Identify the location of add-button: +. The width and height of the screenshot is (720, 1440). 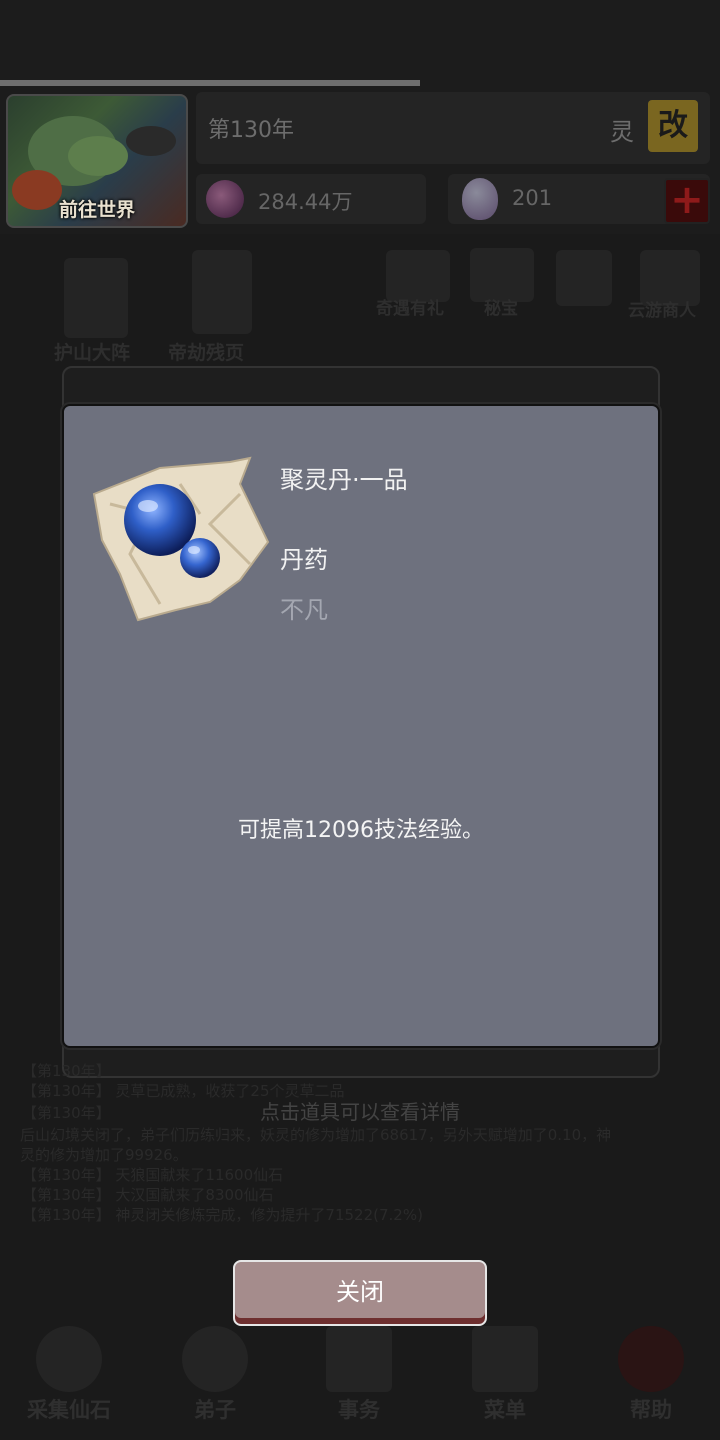
(687, 201).